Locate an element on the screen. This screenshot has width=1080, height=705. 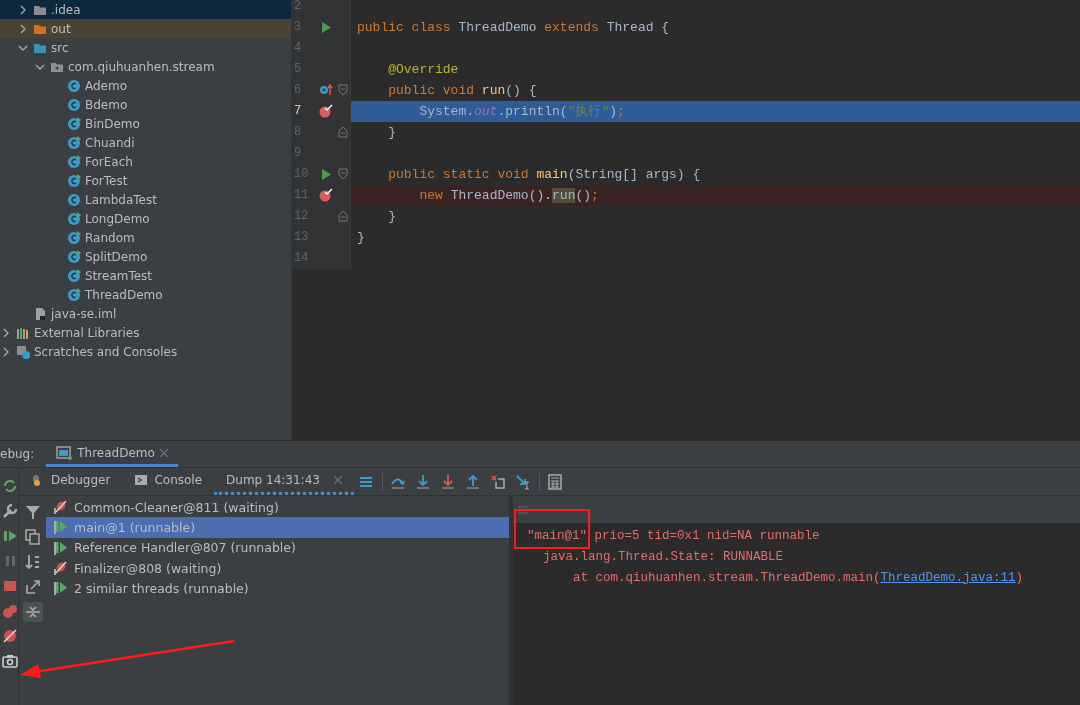
lines-icon is located at coordinates (523, 509).